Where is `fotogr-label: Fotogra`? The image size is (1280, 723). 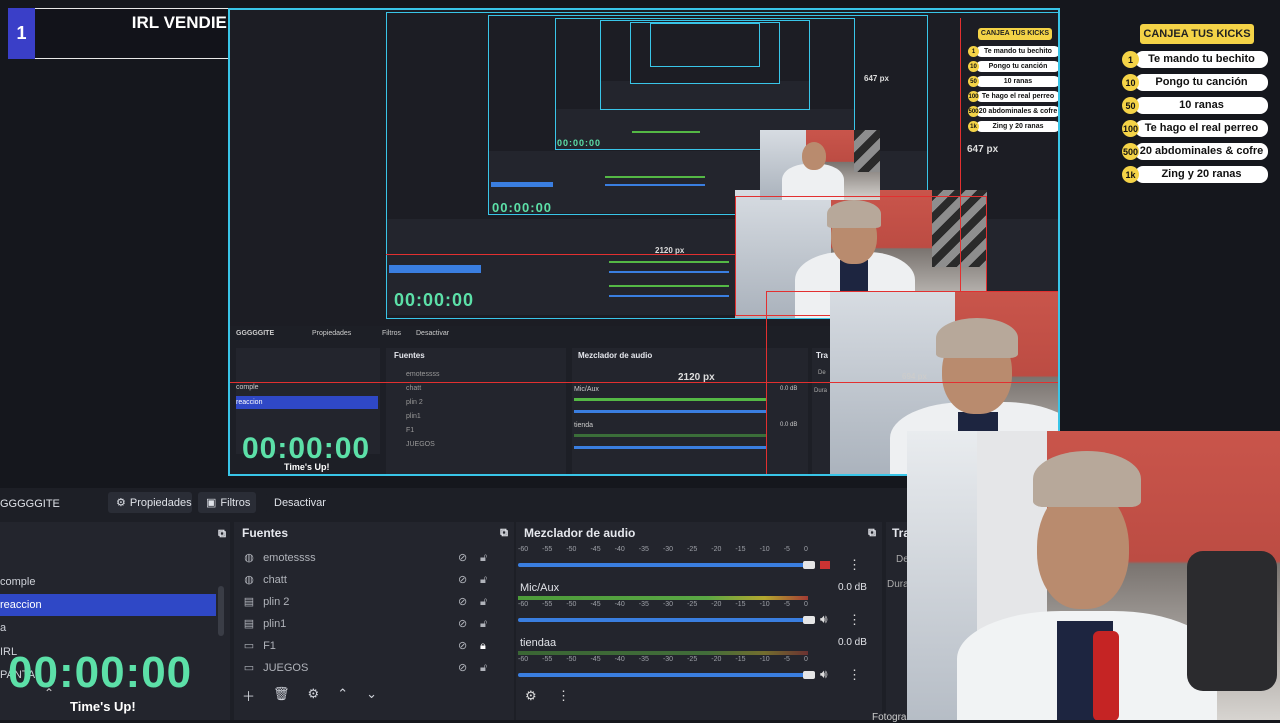 fotogr-label: Fotogra is located at coordinates (889, 717).